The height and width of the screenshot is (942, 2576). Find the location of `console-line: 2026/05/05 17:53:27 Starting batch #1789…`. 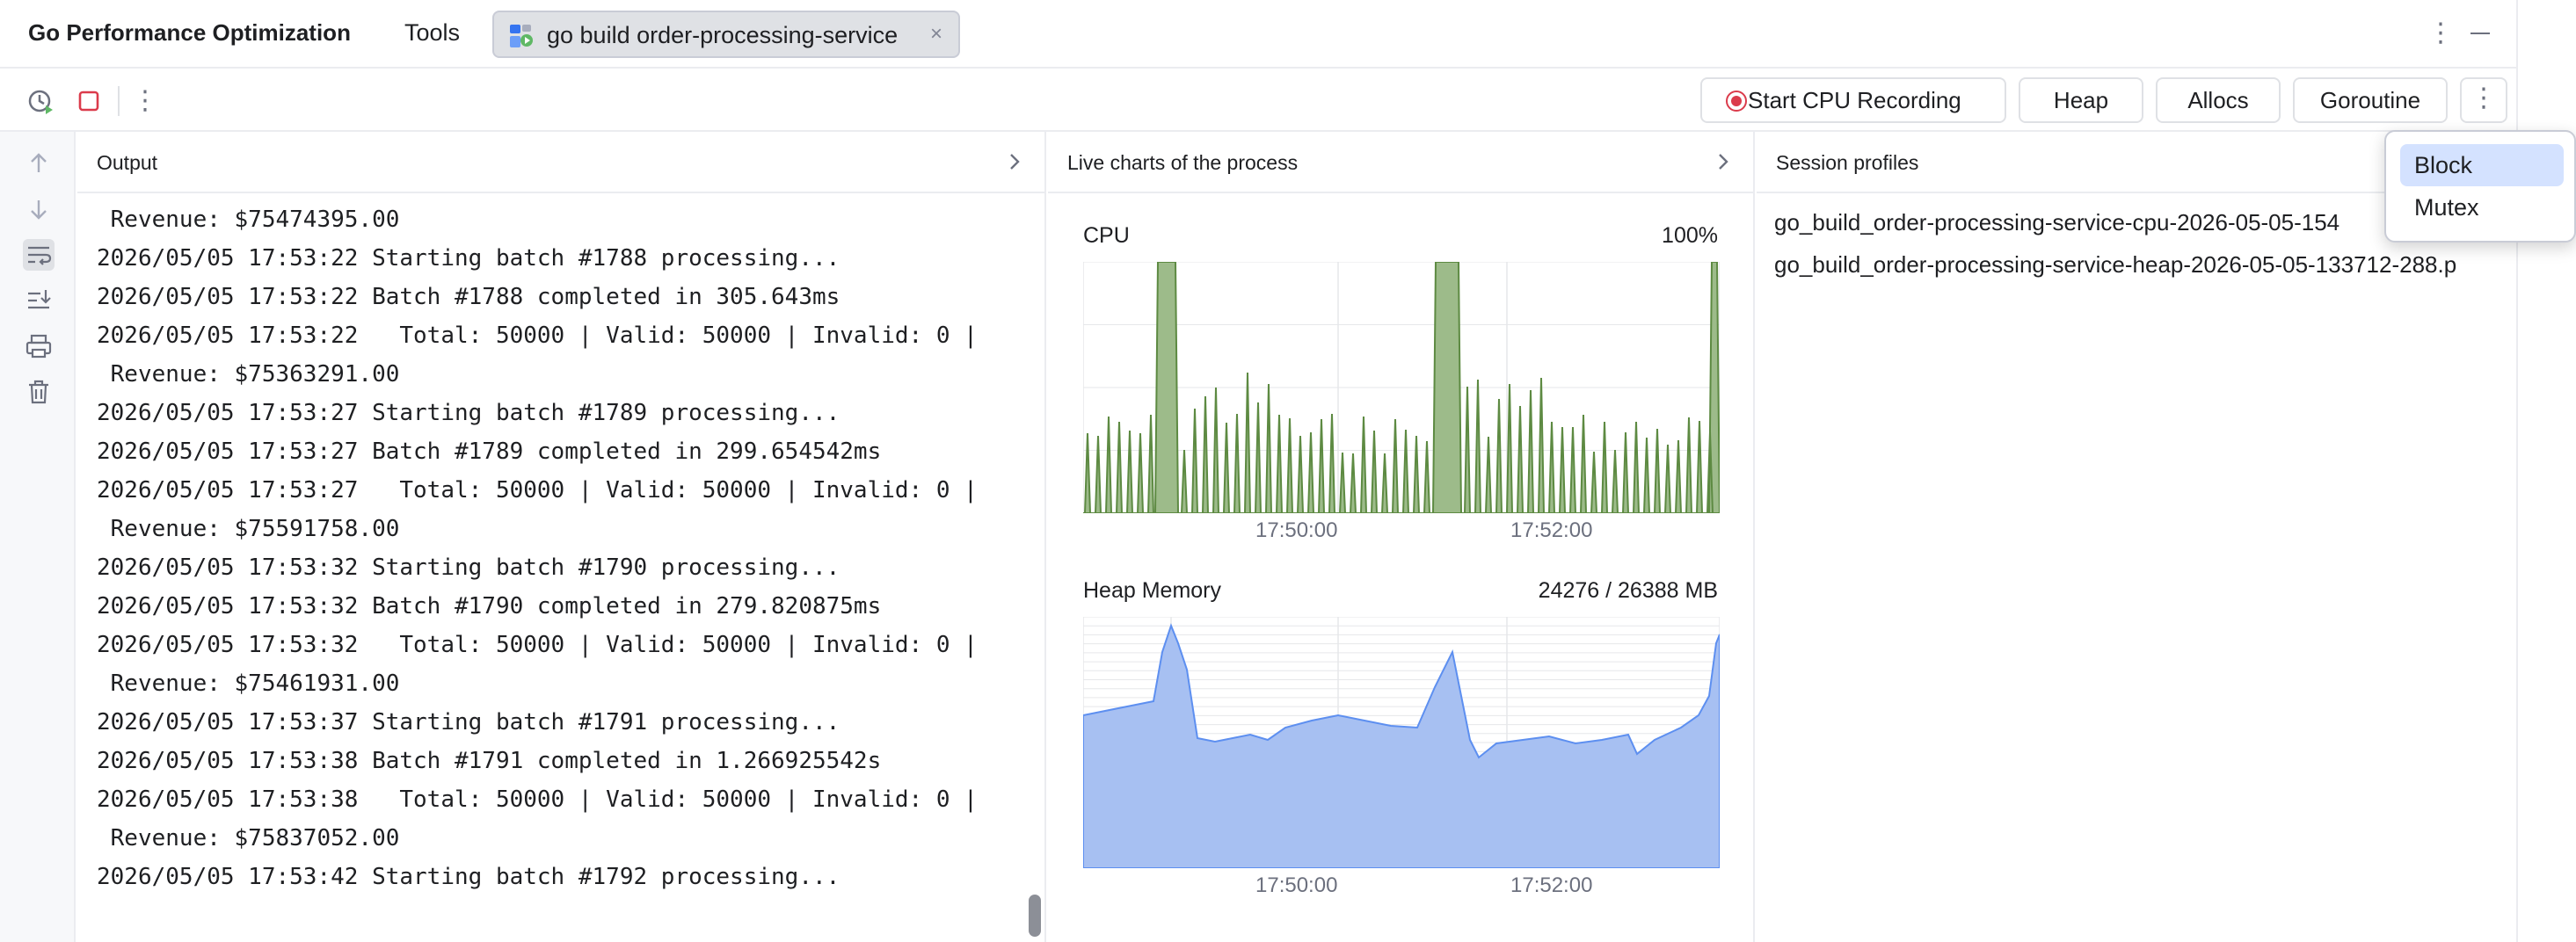

console-line: 2026/05/05 17:53:27 Starting batch #1789… is located at coordinates (468, 413).